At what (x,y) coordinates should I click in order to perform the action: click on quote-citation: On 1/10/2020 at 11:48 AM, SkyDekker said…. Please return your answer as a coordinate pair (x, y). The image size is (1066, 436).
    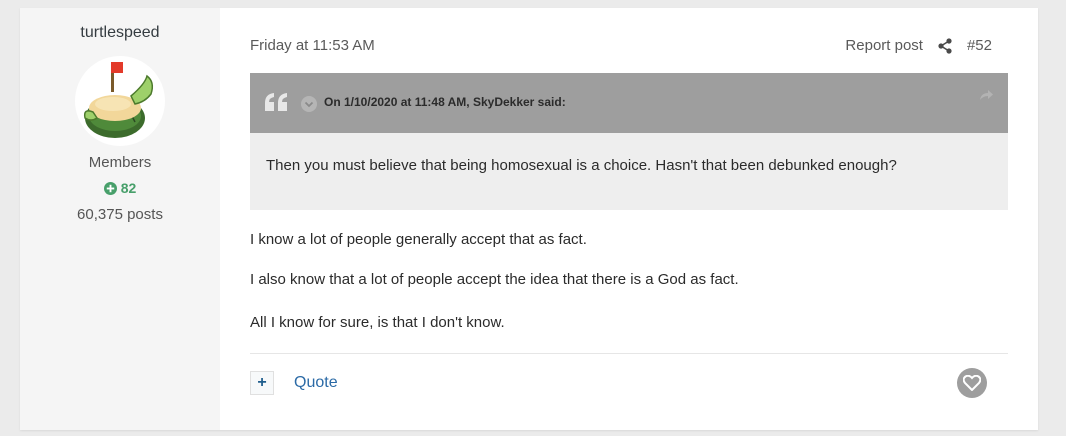
    Looking at the image, I should click on (445, 102).